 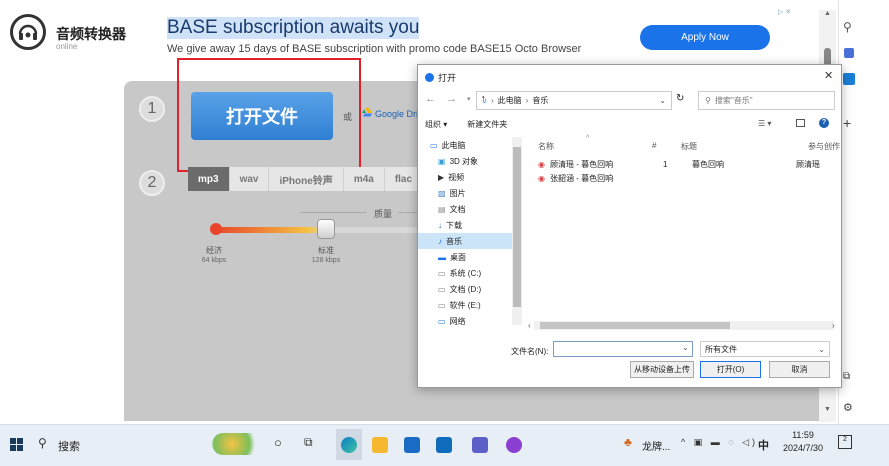 I want to click on file-name: 张韶涵 - 暮色回响, so click(x=582, y=178).